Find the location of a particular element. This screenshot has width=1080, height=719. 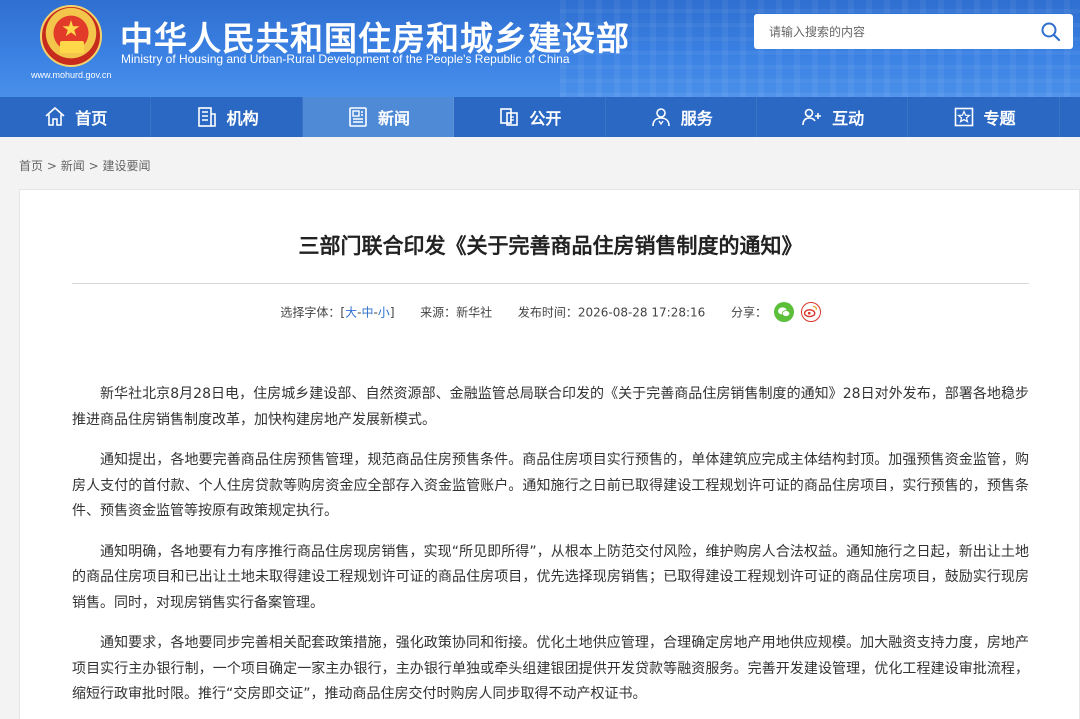

nav-item-news: 新闻 is located at coordinates (378, 117).